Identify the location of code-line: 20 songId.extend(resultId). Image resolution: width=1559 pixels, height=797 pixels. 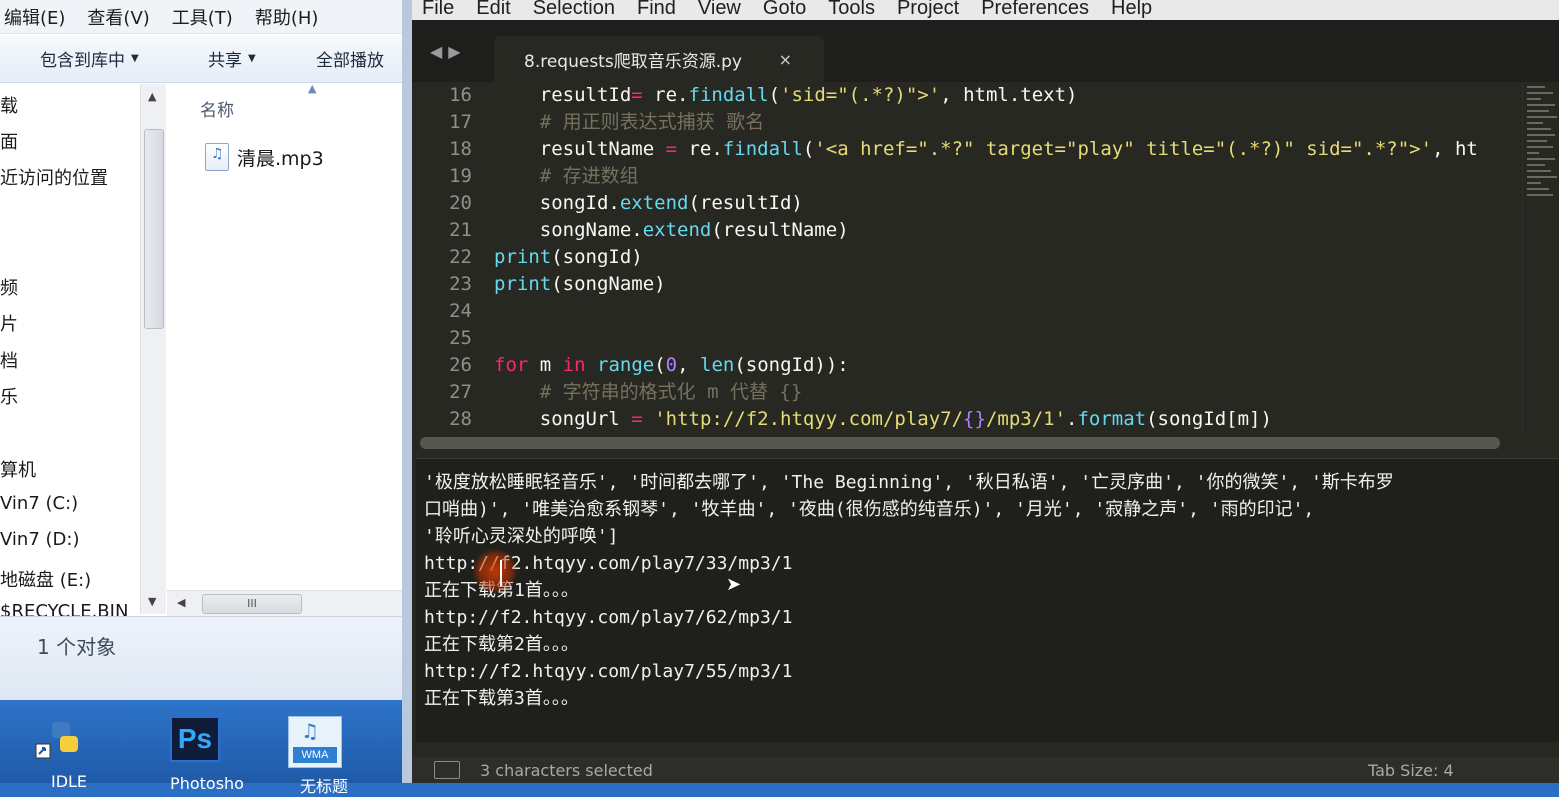
(967, 203).